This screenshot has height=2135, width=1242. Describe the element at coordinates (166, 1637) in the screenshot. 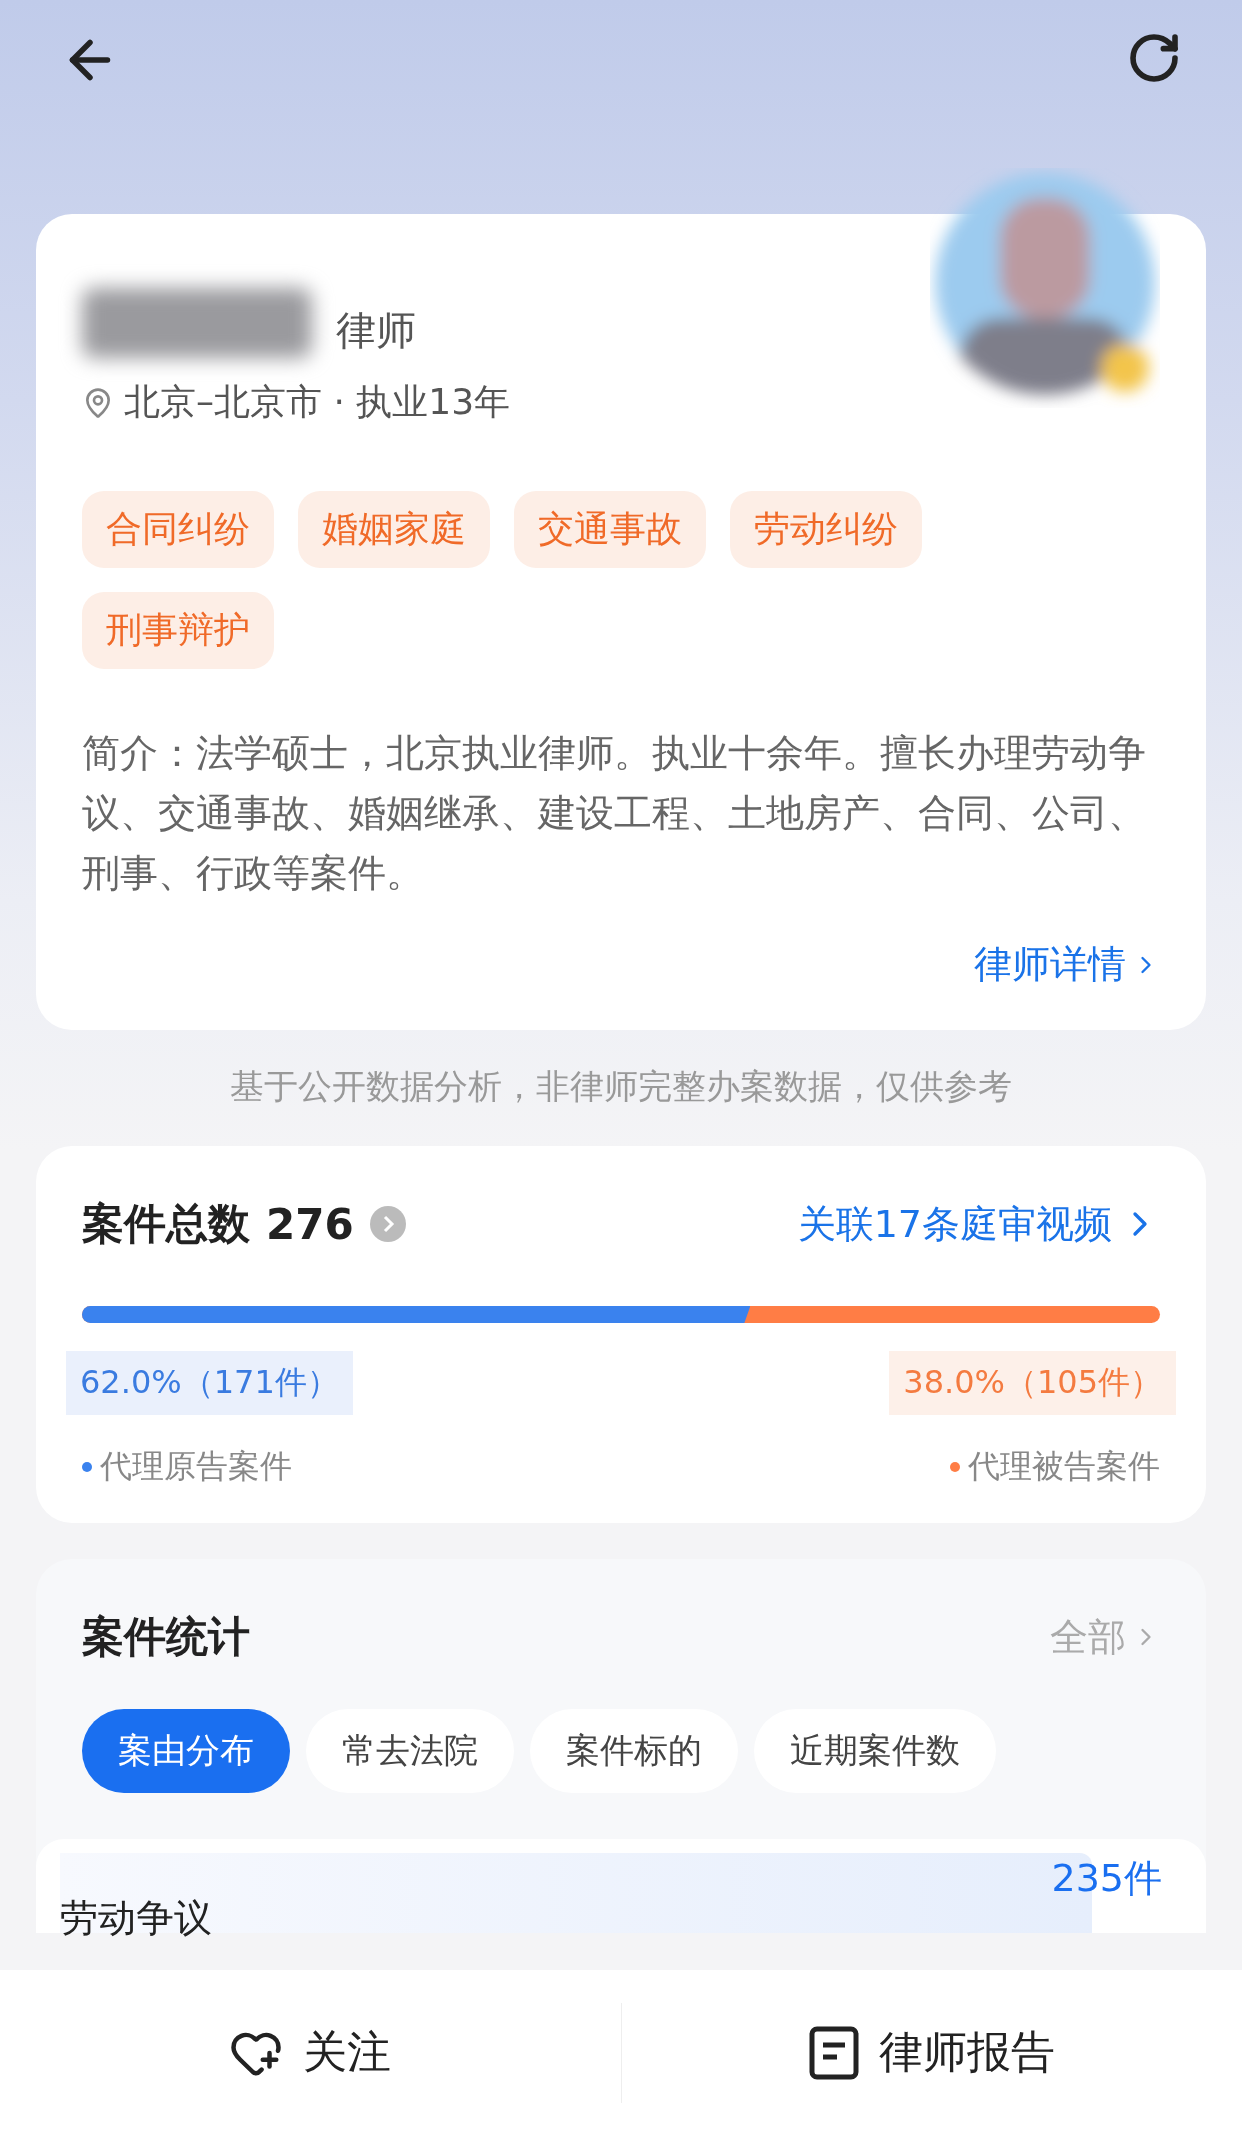

I see `case-stats-title: 案件统计` at that location.